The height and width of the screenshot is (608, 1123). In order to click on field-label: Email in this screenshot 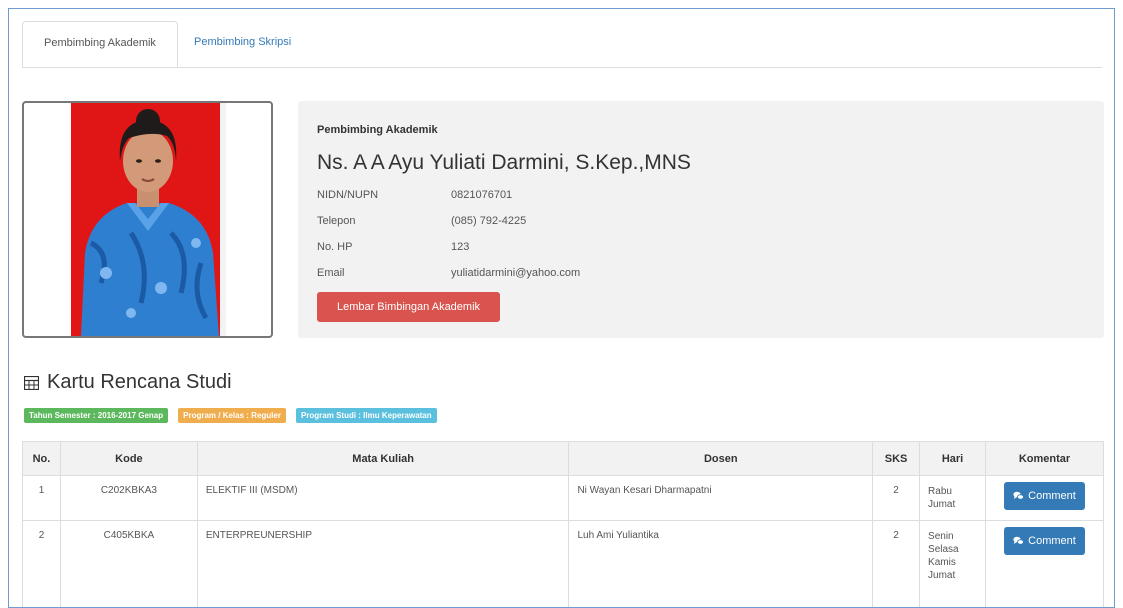, I will do `click(331, 273)`.